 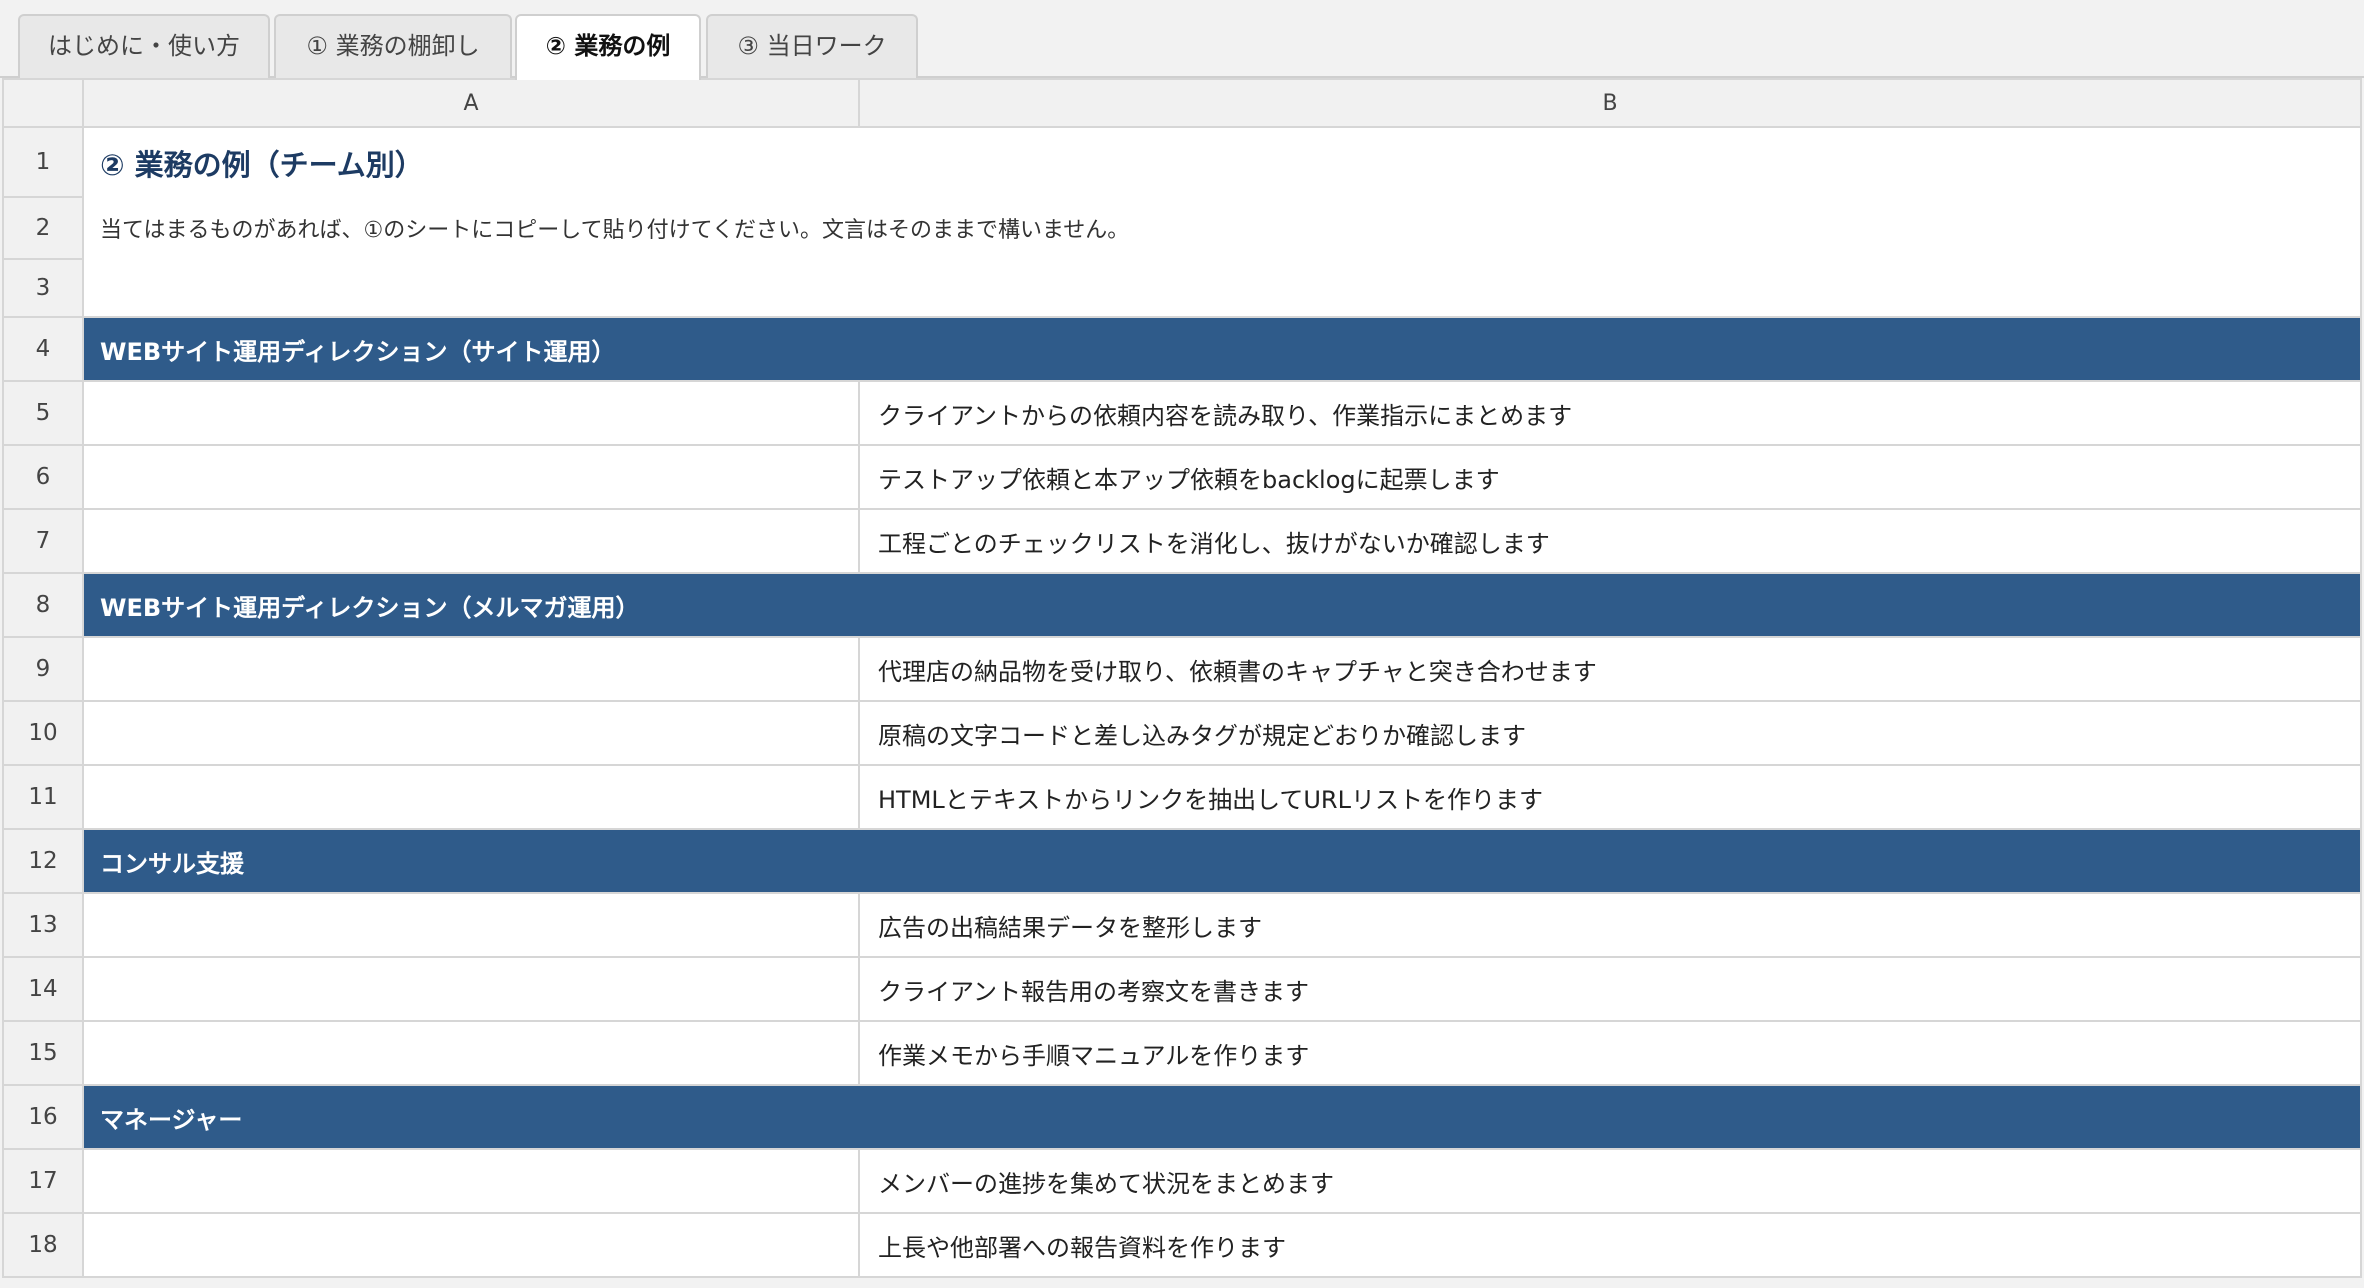 I want to click on row-header: 5, so click(x=43, y=413).